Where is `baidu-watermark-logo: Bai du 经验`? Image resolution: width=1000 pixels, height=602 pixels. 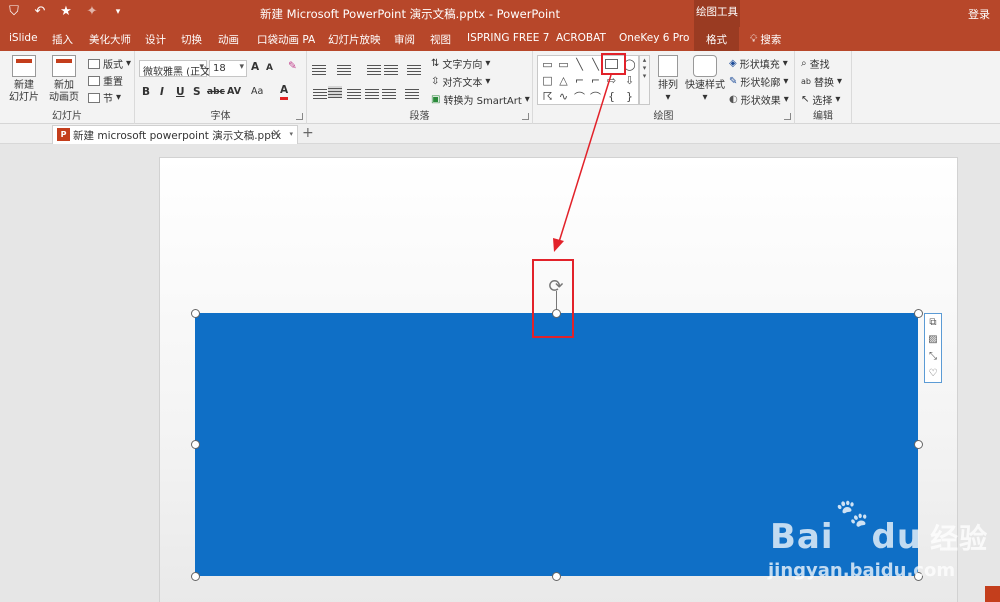
baidu-watermark-logo: Bai du 经验 is located at coordinates (879, 537).